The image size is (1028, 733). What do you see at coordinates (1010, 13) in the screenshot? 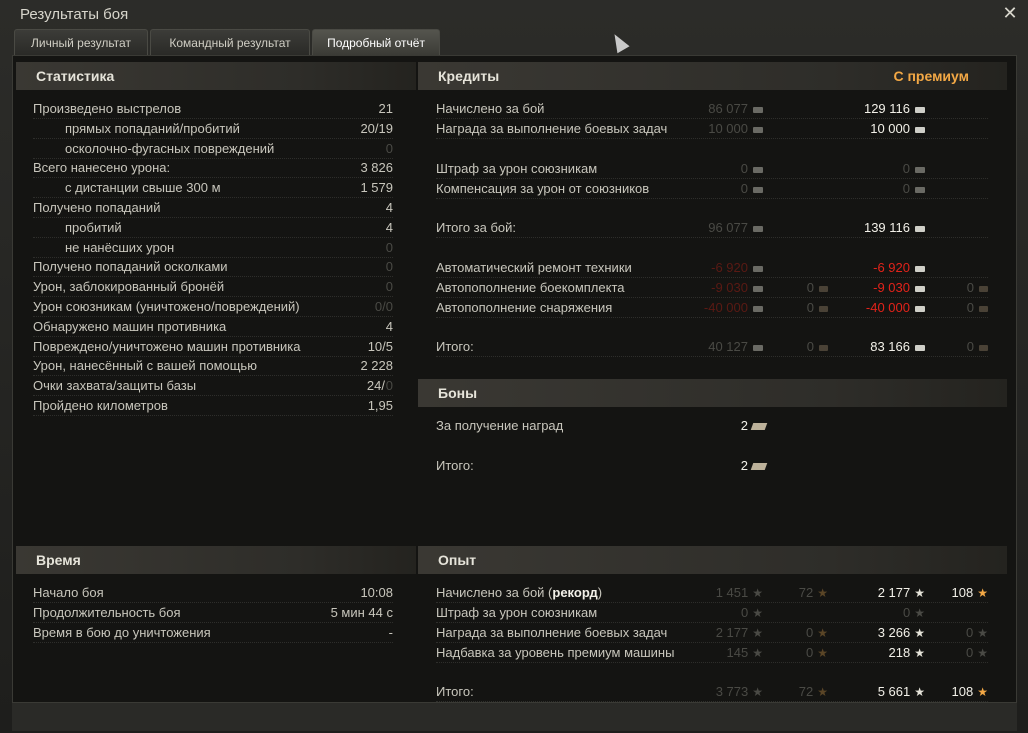
I see `close-icon: ✕` at bounding box center [1010, 13].